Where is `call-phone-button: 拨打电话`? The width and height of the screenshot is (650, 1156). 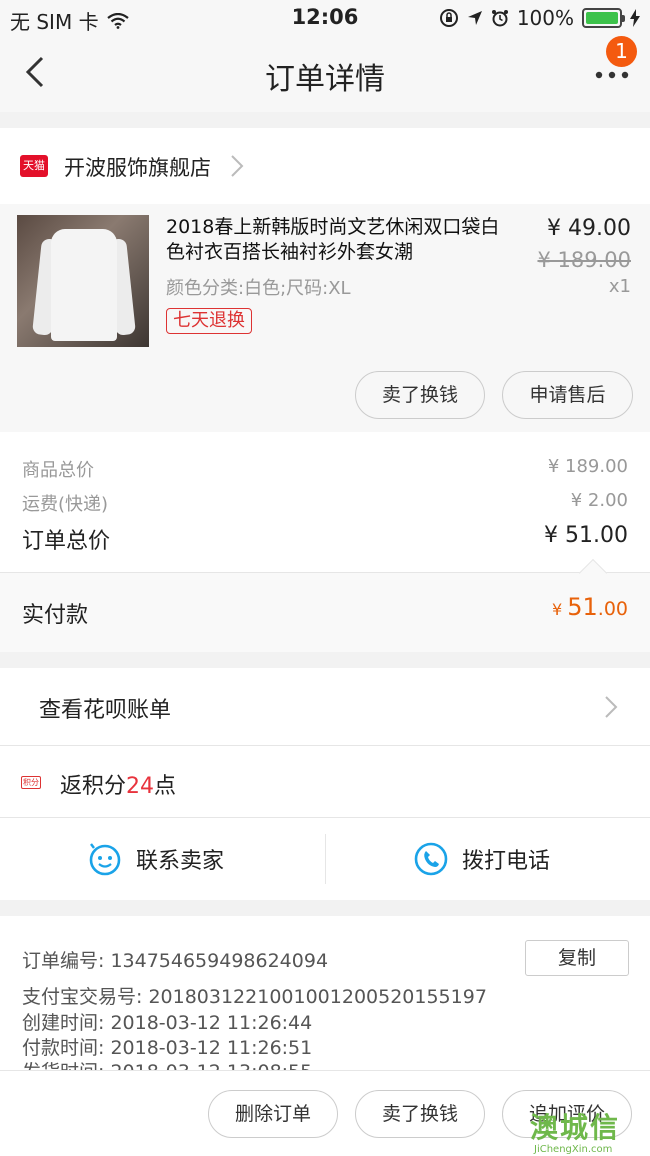
call-phone-button: 拨打电话 is located at coordinates (482, 859).